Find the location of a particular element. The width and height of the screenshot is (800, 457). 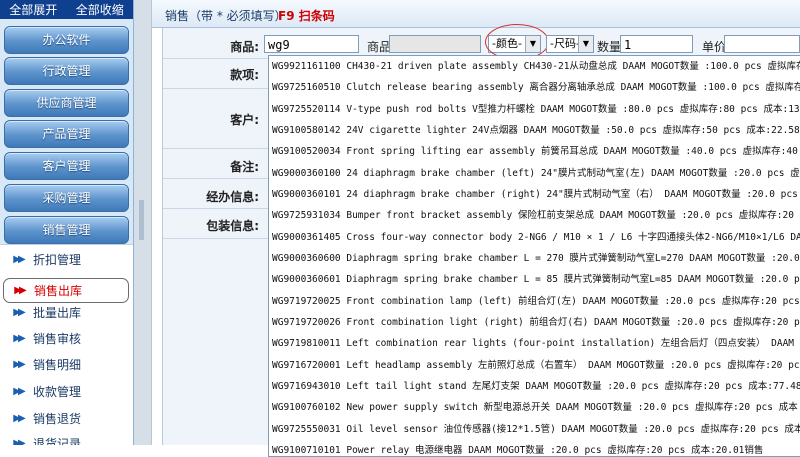

menu-group-product: 产品管理 is located at coordinates (66, 134).